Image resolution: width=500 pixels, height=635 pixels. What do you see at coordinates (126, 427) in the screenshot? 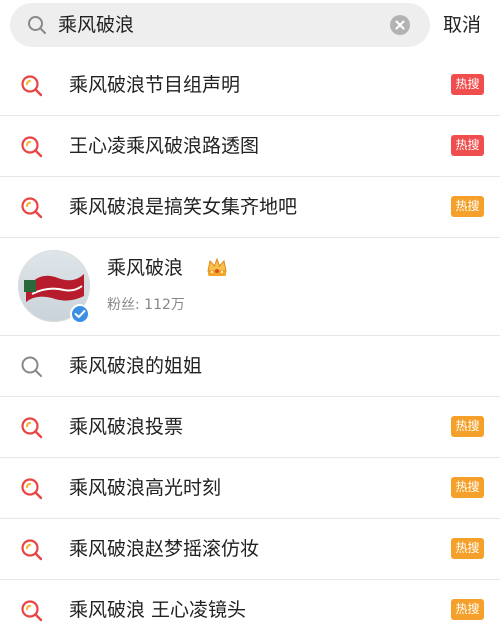
I see `suggestion-label: 乘风破浪投票` at bounding box center [126, 427].